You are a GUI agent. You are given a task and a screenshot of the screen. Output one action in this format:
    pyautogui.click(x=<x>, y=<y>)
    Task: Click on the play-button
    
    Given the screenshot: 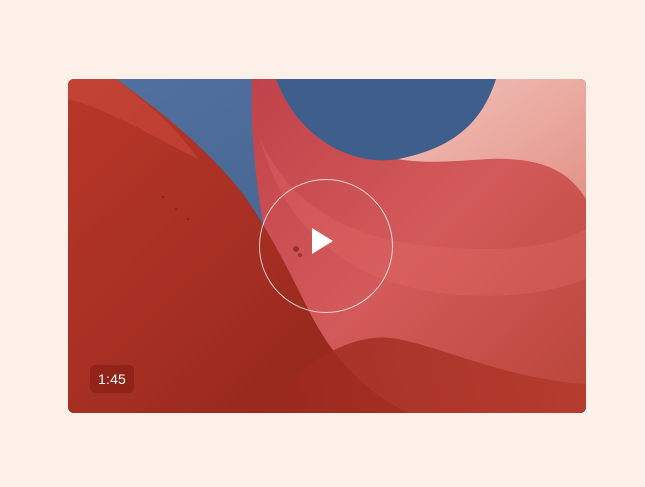 What is the action you would take?
    pyautogui.click(x=326, y=246)
    